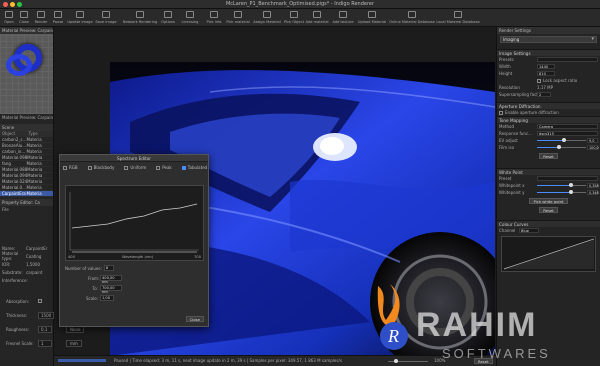  Describe the element at coordinates (567, 140) in the screenshot. I see `ev-adjust-slider: 9,0` at that location.